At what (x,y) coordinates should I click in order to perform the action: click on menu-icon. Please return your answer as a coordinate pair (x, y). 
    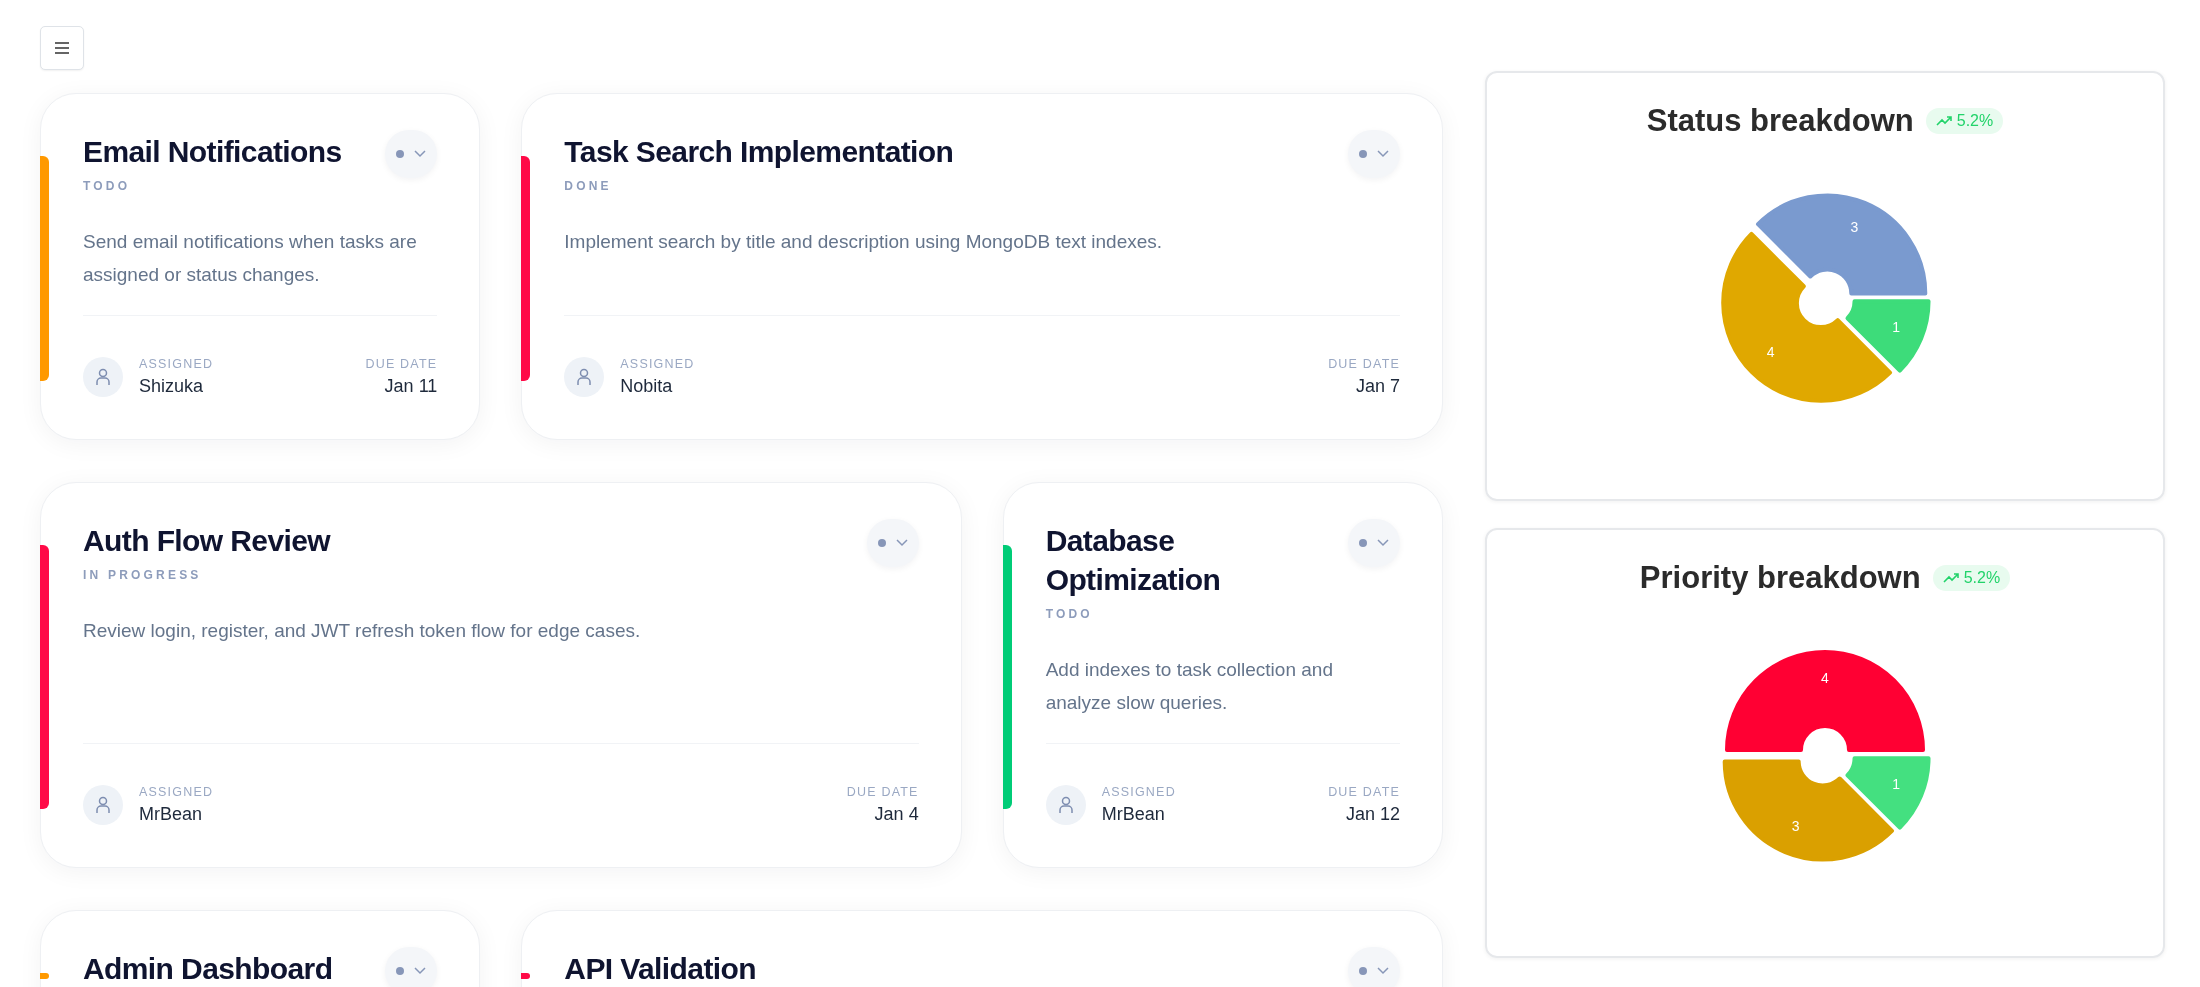
    Looking at the image, I should click on (62, 48).